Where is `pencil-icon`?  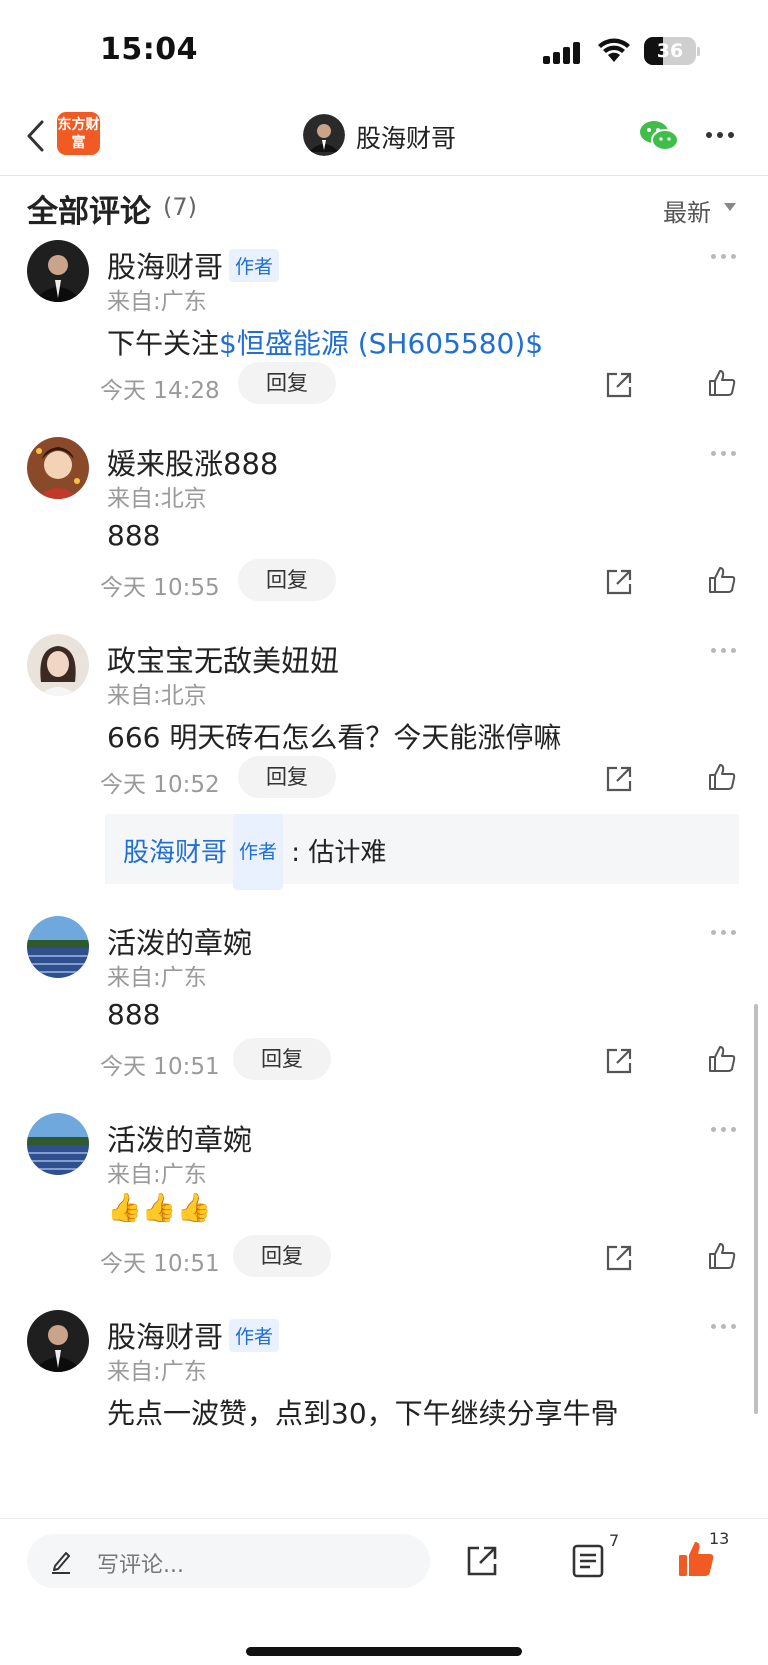 pencil-icon is located at coordinates (61, 1563).